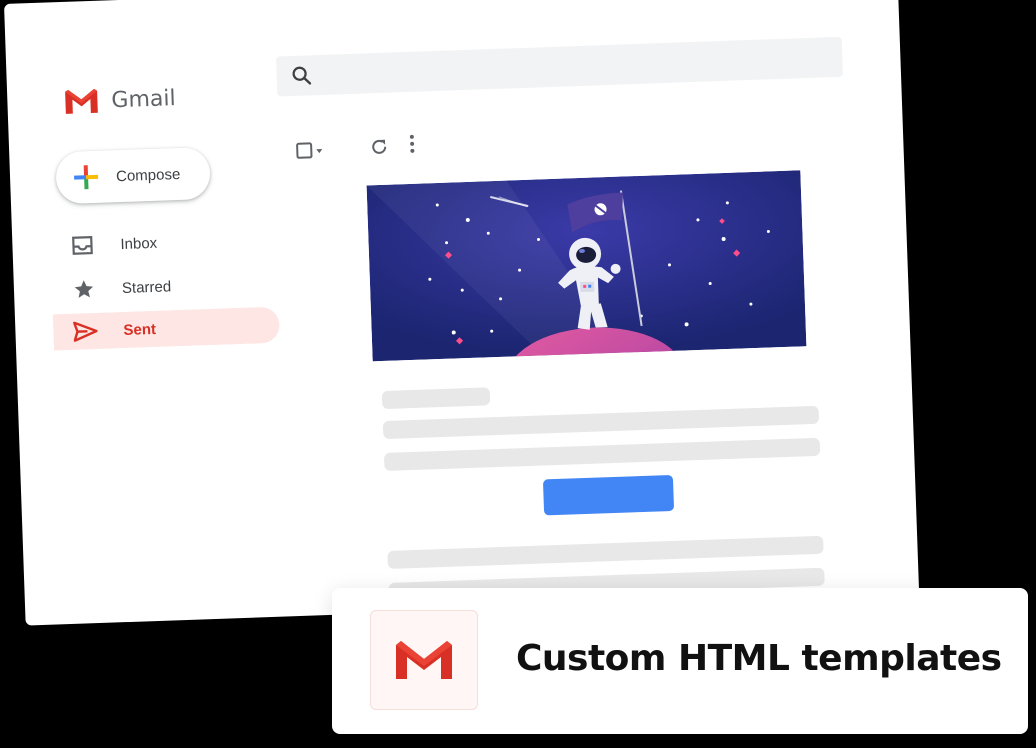  I want to click on sidebar-item-starred: Starred, so click(164, 287).